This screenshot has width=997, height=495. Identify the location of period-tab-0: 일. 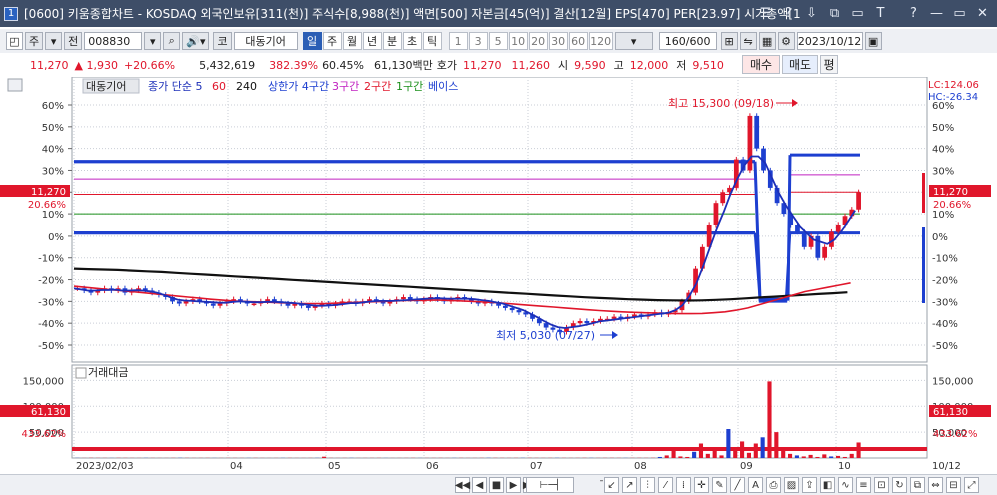
(312, 41).